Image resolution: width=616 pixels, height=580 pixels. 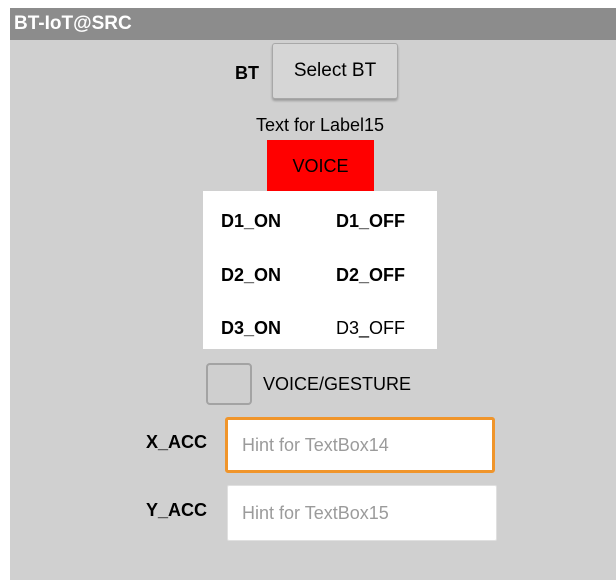 I want to click on y-acc-textbox, so click(x=362, y=513).